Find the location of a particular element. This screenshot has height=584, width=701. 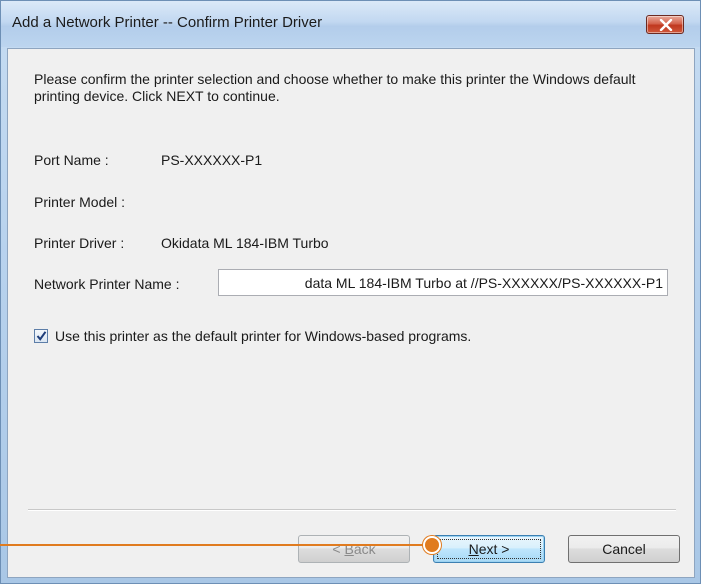

network-printer-name-input is located at coordinates (443, 282).